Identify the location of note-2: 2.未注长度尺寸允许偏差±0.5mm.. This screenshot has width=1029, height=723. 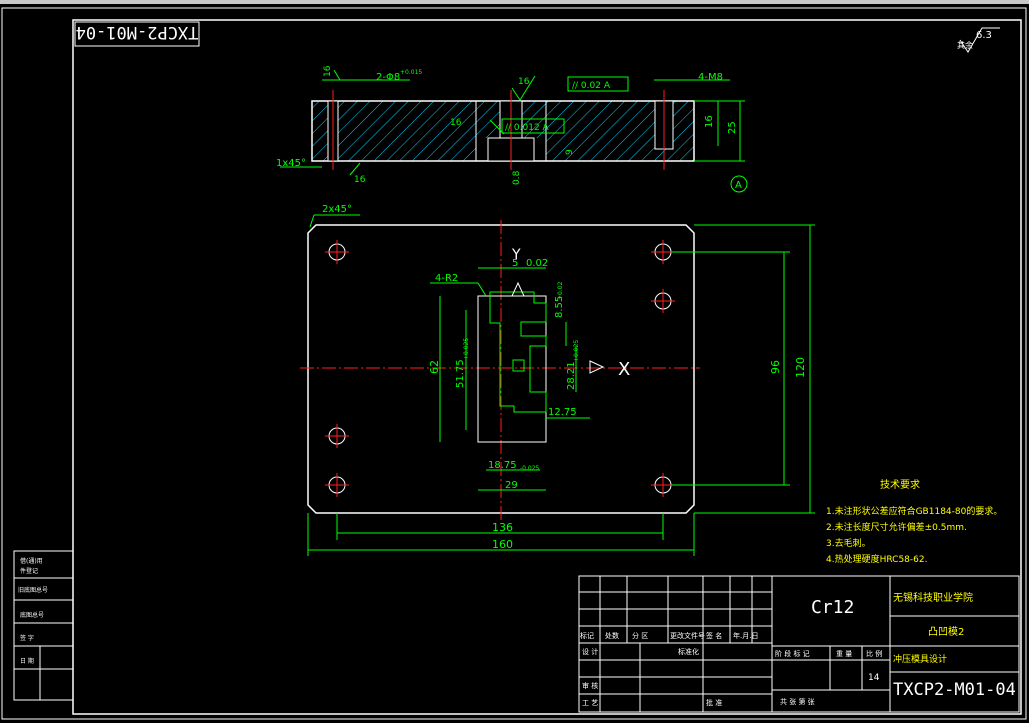
(896, 527).